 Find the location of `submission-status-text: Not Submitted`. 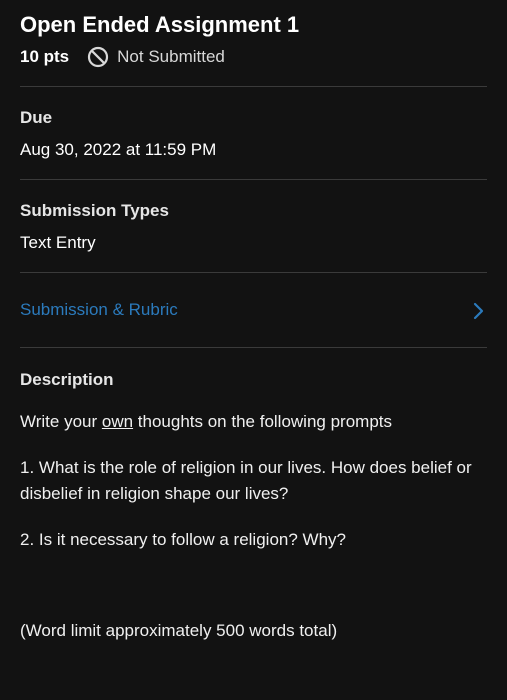

submission-status-text: Not Submitted is located at coordinates (171, 56).